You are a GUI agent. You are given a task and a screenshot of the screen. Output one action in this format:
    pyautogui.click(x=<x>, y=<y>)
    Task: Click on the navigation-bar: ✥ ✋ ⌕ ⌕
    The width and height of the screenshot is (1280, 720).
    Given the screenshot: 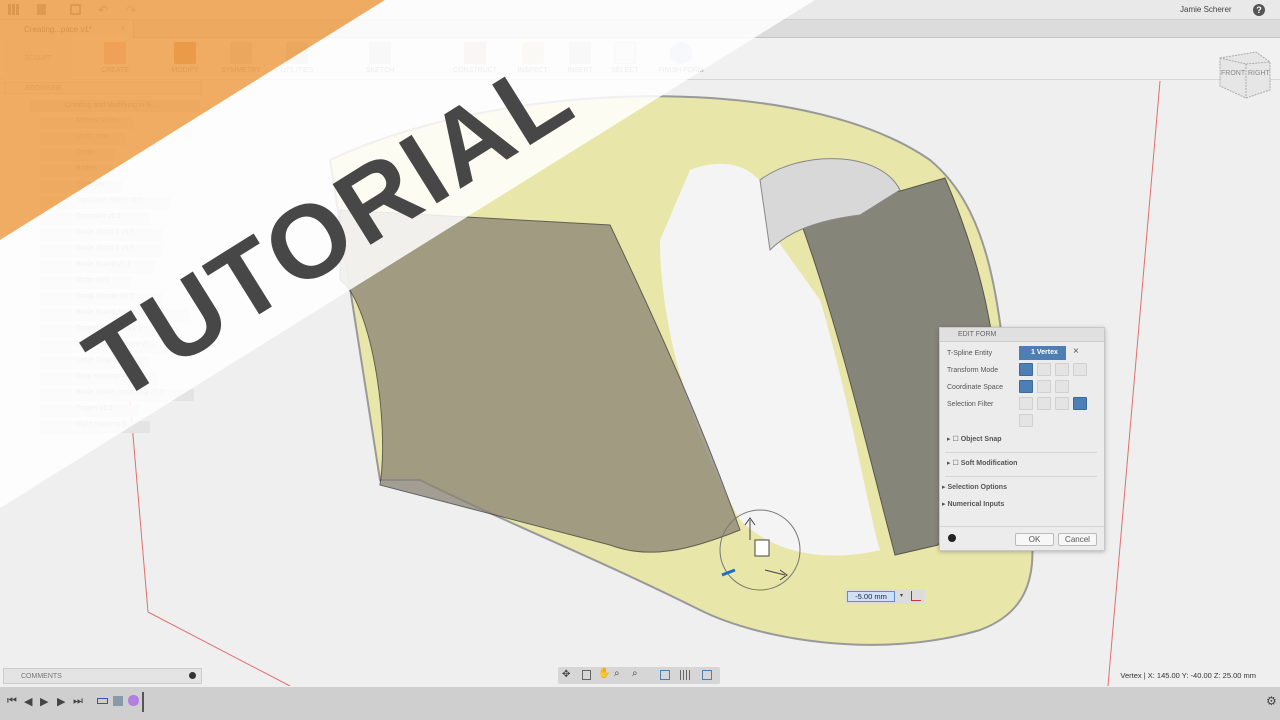 What is the action you would take?
    pyautogui.click(x=639, y=675)
    